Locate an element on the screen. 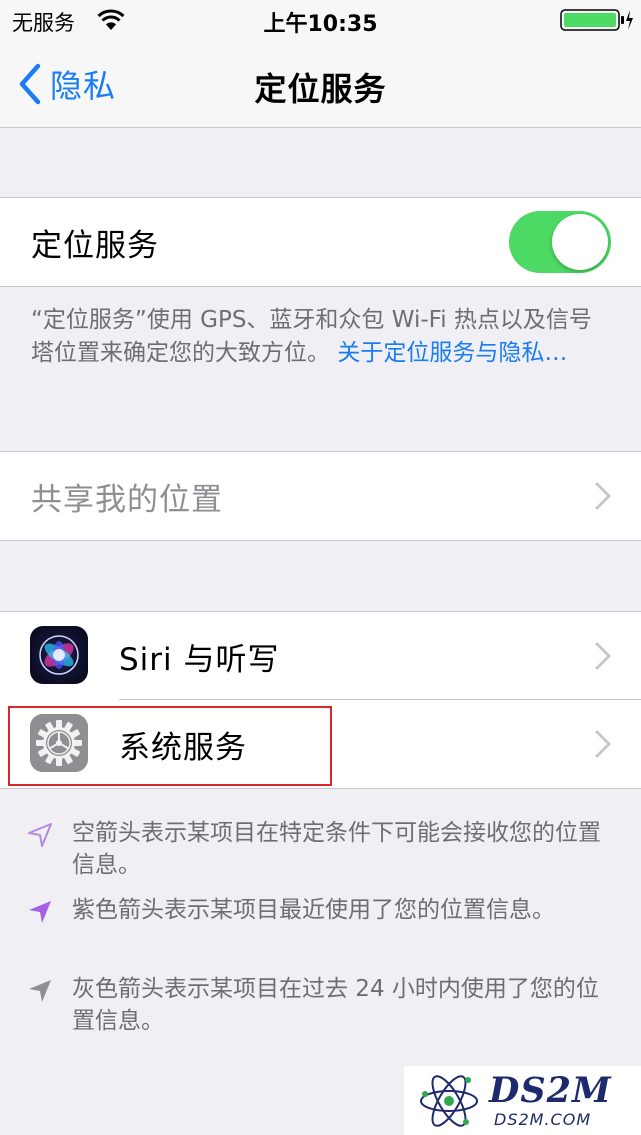 This screenshot has width=641, height=1135. siri-cell: Siri 与听写 is located at coordinates (320, 656).